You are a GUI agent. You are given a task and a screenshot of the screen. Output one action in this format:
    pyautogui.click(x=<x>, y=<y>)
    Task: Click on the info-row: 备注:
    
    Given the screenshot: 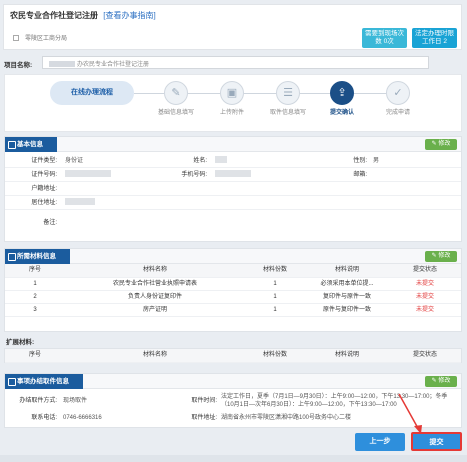 What is the action you would take?
    pyautogui.click(x=233, y=224)
    